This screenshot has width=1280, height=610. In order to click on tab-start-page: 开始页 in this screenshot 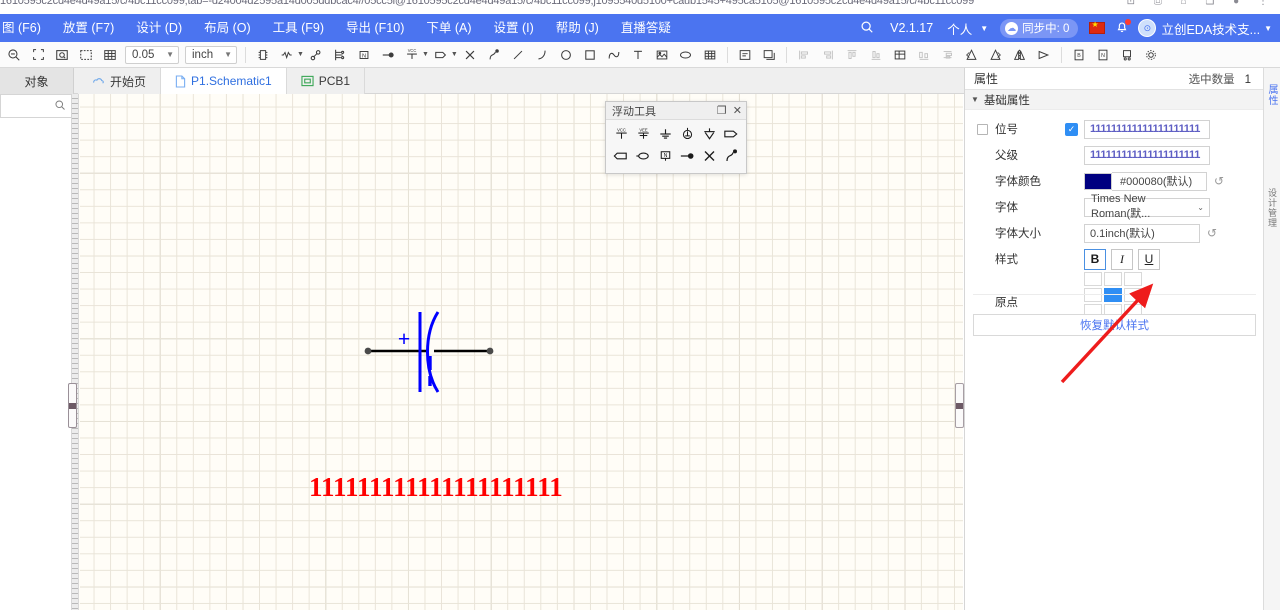, I will do `click(120, 81)`.